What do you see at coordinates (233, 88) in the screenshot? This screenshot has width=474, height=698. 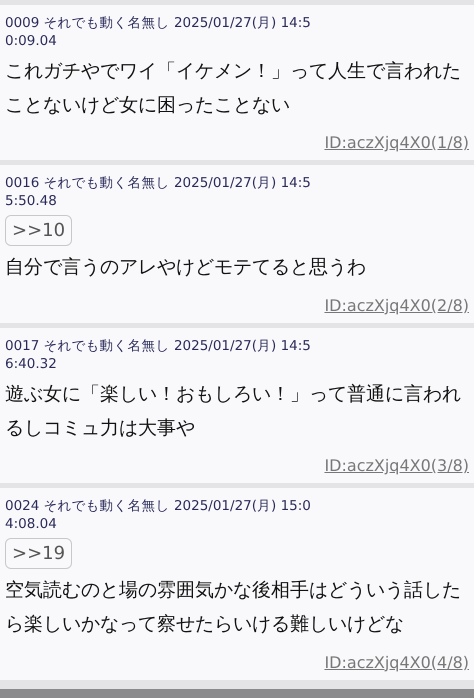 I see `post-body: これガチやでワイ「イケメン！」って人生で言われたことないけど女に困ったことない` at bounding box center [233, 88].